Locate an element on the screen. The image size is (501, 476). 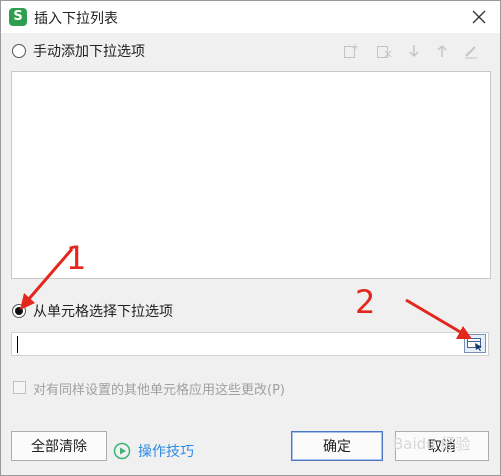
delete-item-icon is located at coordinates (384, 51).